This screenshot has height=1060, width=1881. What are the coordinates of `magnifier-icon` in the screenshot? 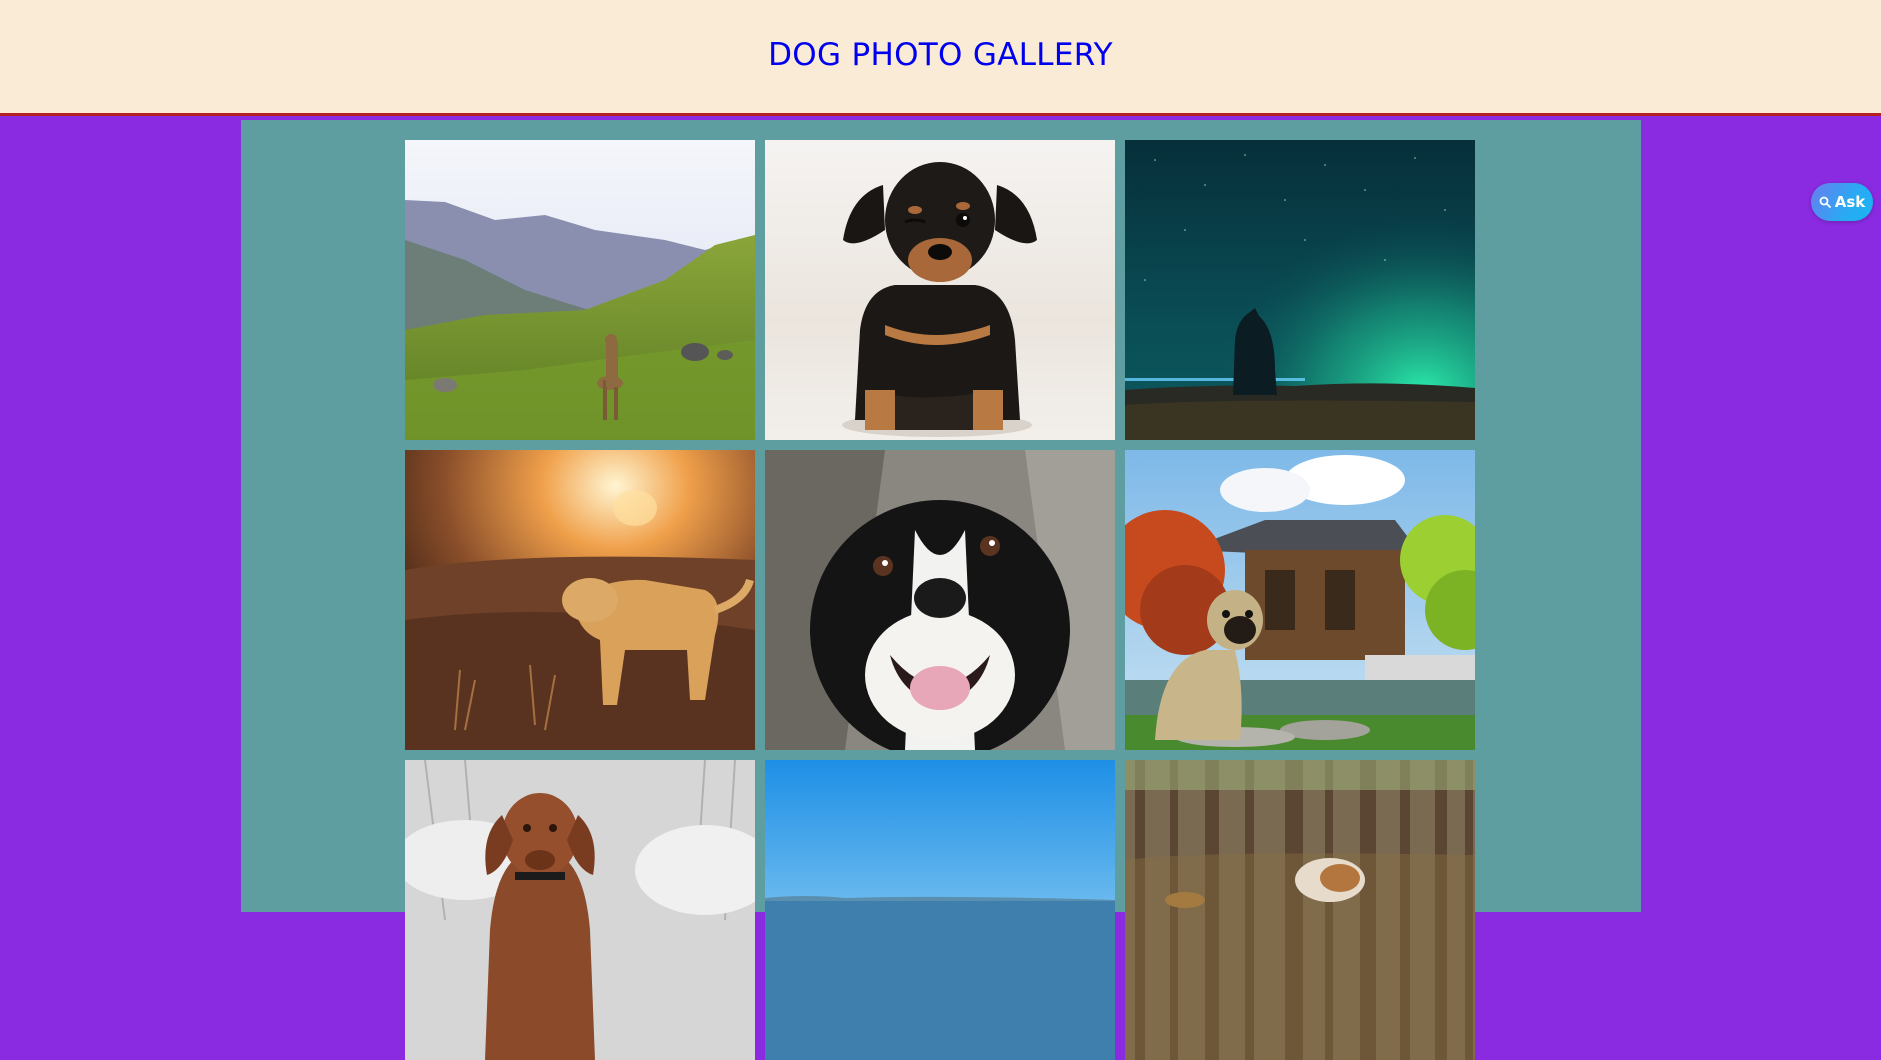 It's located at (1825, 202).